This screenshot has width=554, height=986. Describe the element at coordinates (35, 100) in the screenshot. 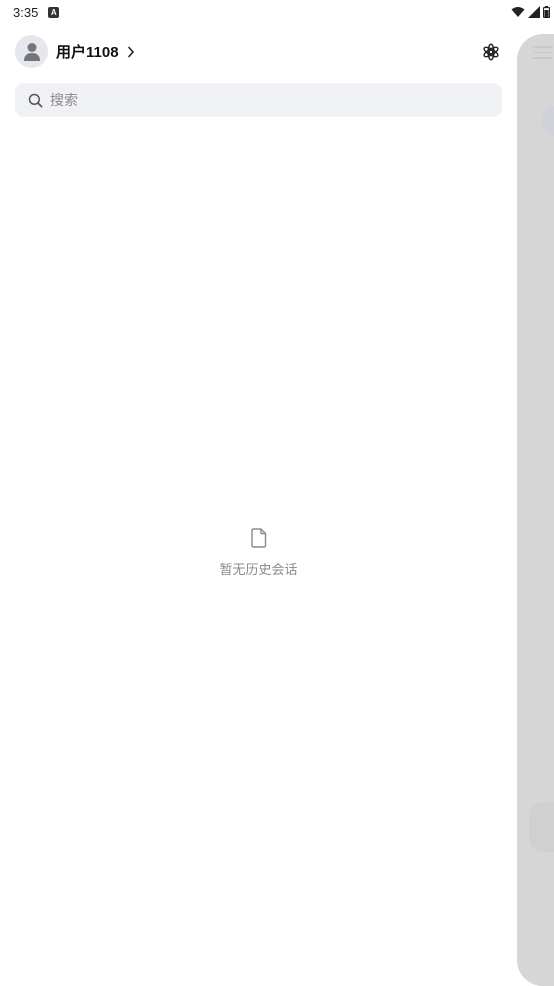

I see `search-icon` at that location.